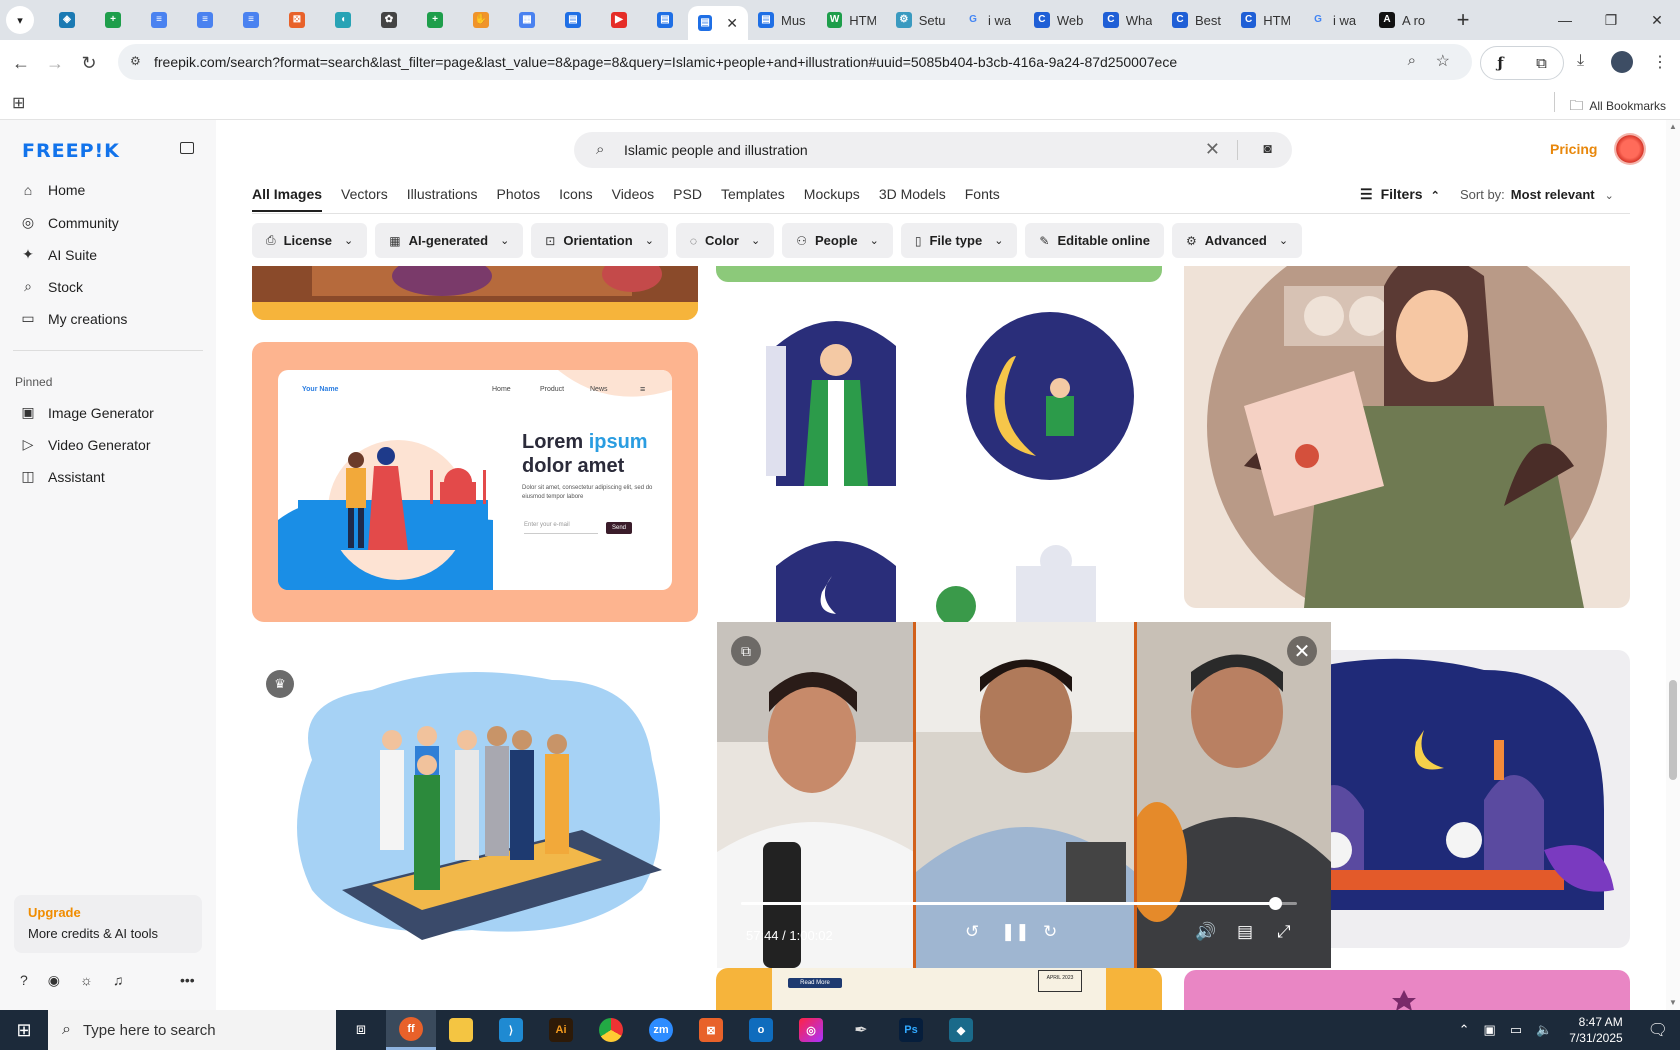 This screenshot has height=1050, width=1680. I want to click on forward-icon: ↻, so click(1050, 932).